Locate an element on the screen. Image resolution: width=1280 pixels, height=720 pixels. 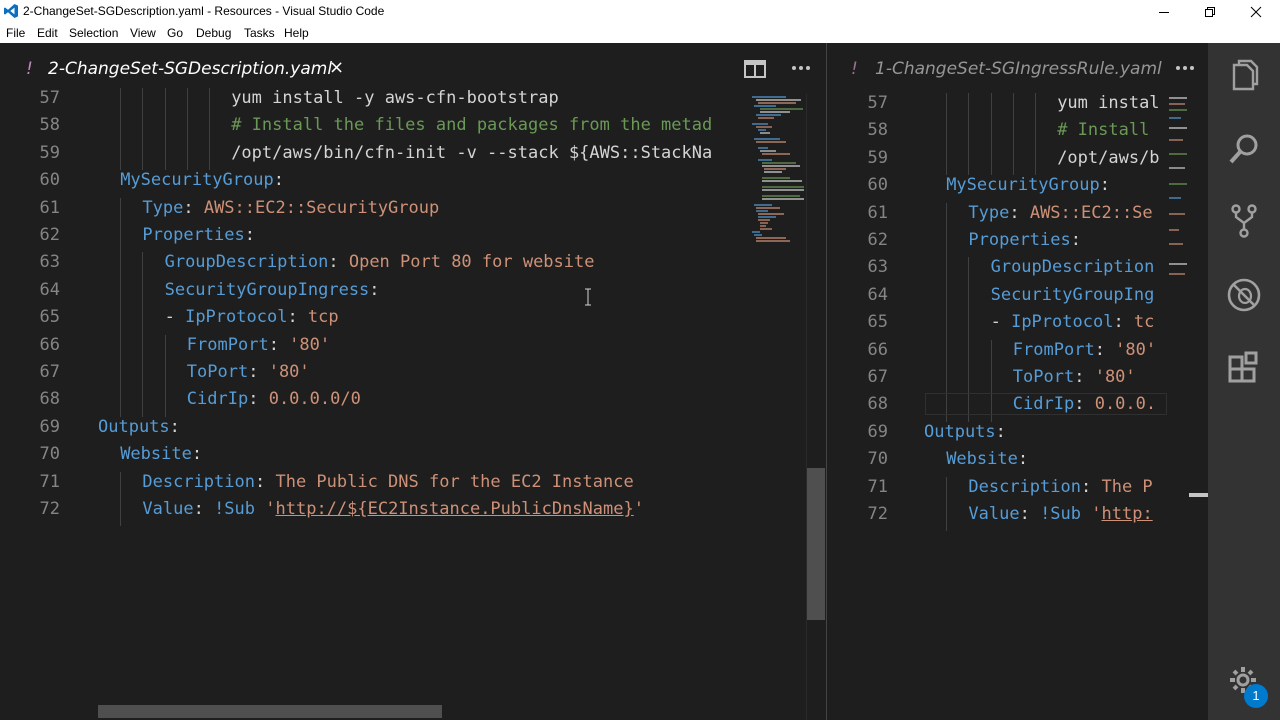
line-number: 71 is located at coordinates (877, 486).